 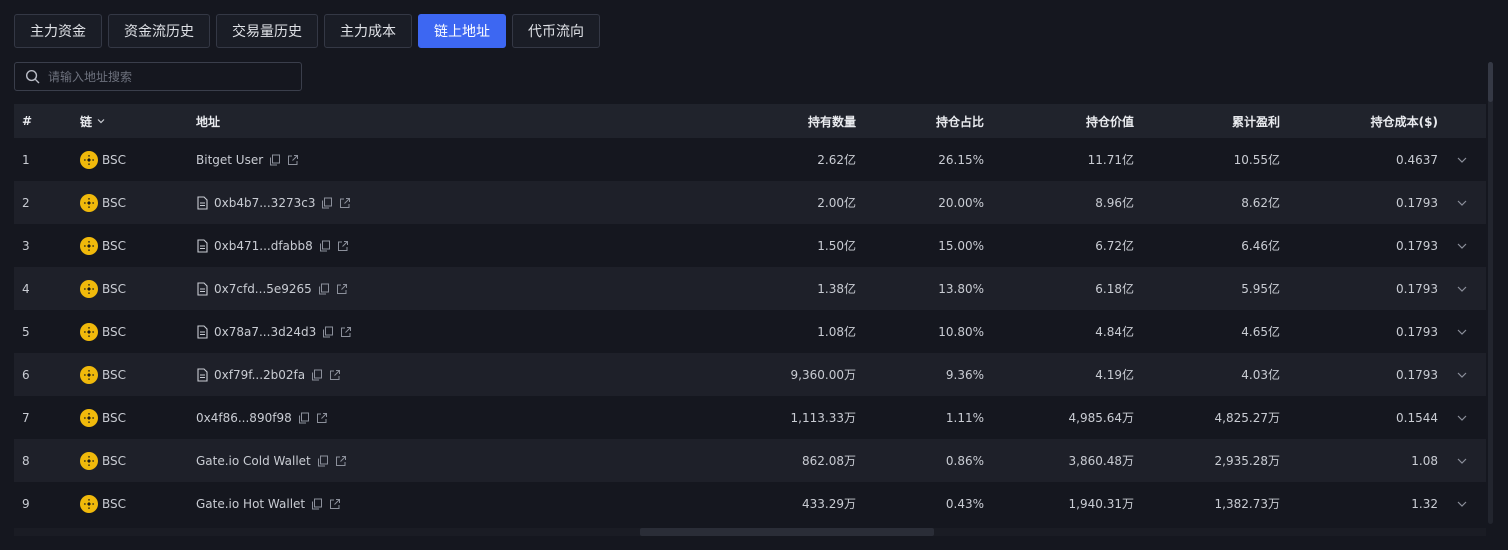 What do you see at coordinates (1059, 121) in the screenshot?
I see `header-value: 持仓价值` at bounding box center [1059, 121].